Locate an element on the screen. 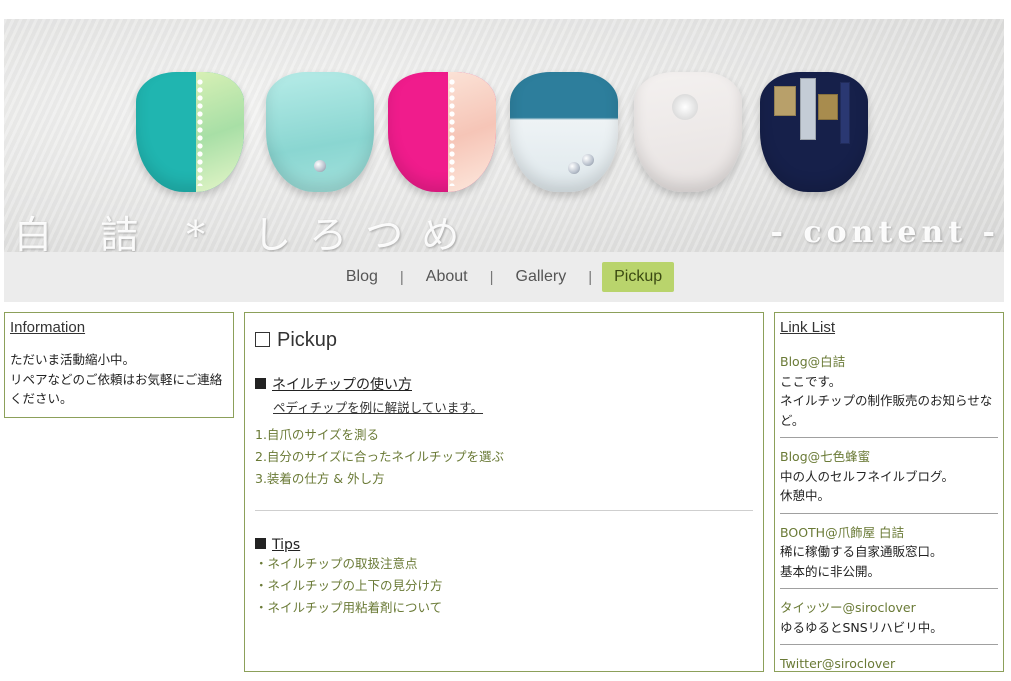 The width and height of the screenshot is (1011, 681). link-list-title: Link List is located at coordinates (889, 327).